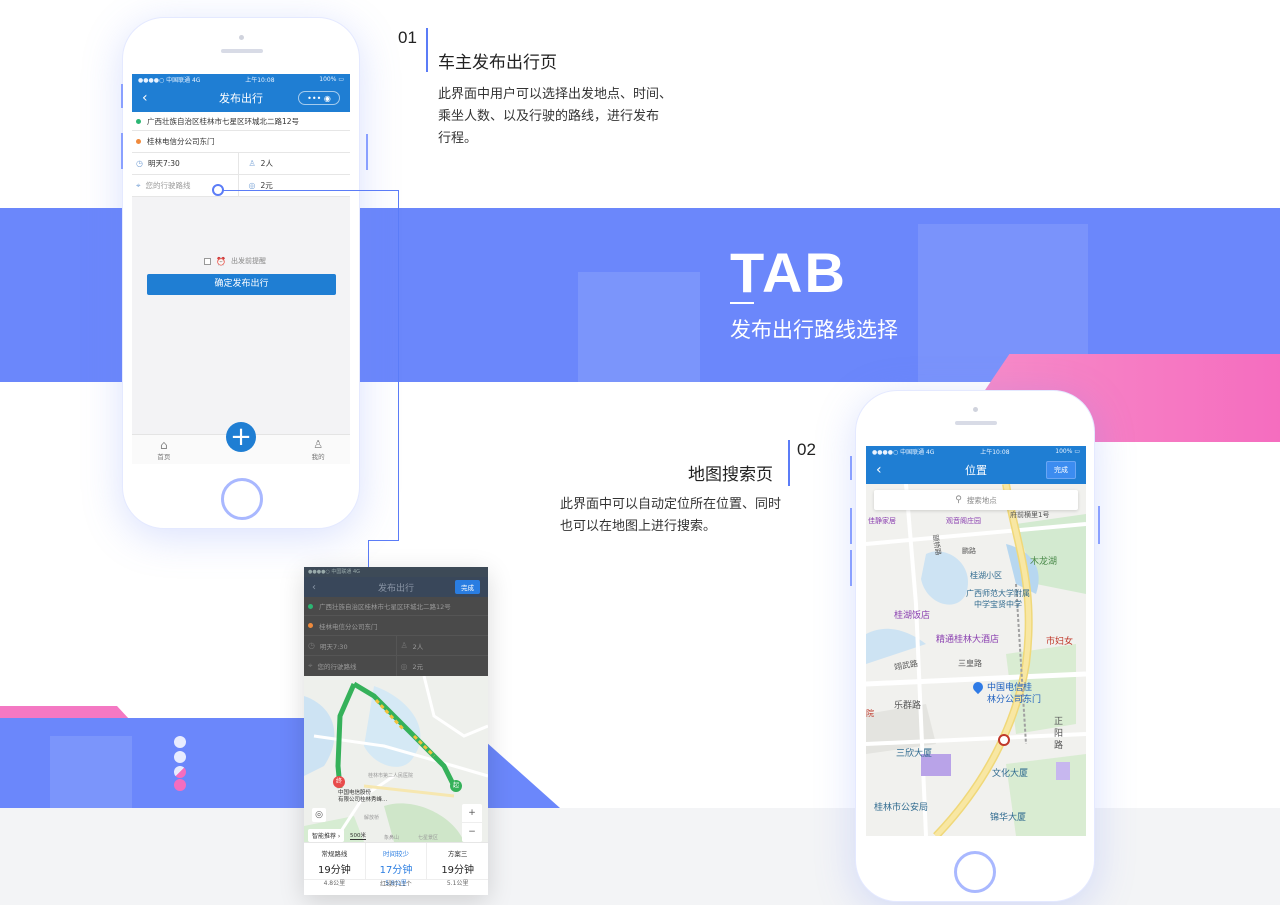 This screenshot has width=1280, height=905. Describe the element at coordinates (1059, 734) in the screenshot. I see `map-label-vertical: 正 阳 路` at that location.